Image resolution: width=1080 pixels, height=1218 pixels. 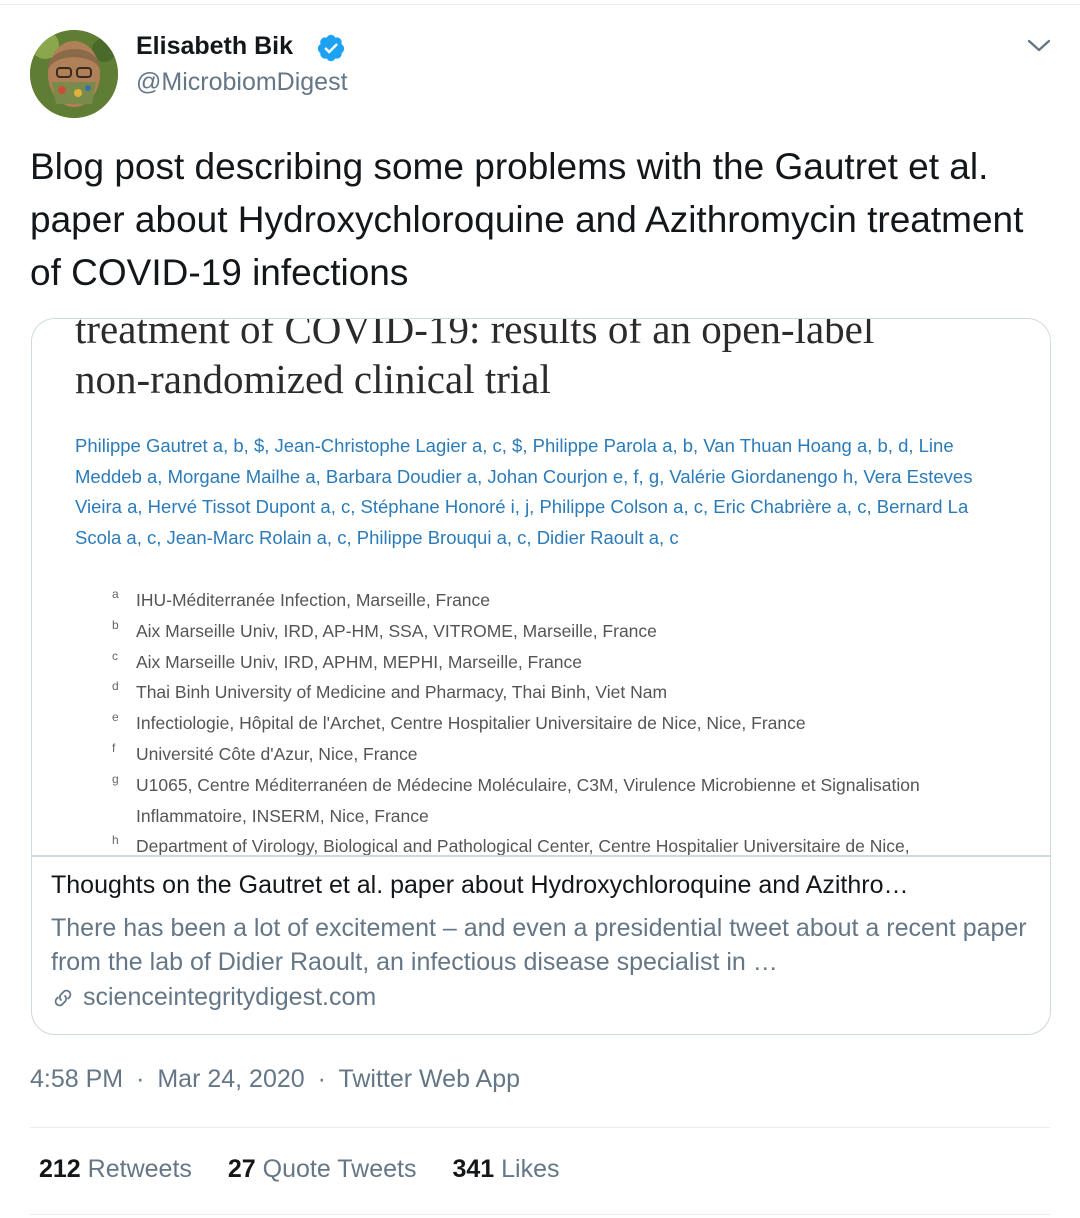 I want to click on quote-tweets-stat: 27 Quote Tweets, so click(x=322, y=1169).